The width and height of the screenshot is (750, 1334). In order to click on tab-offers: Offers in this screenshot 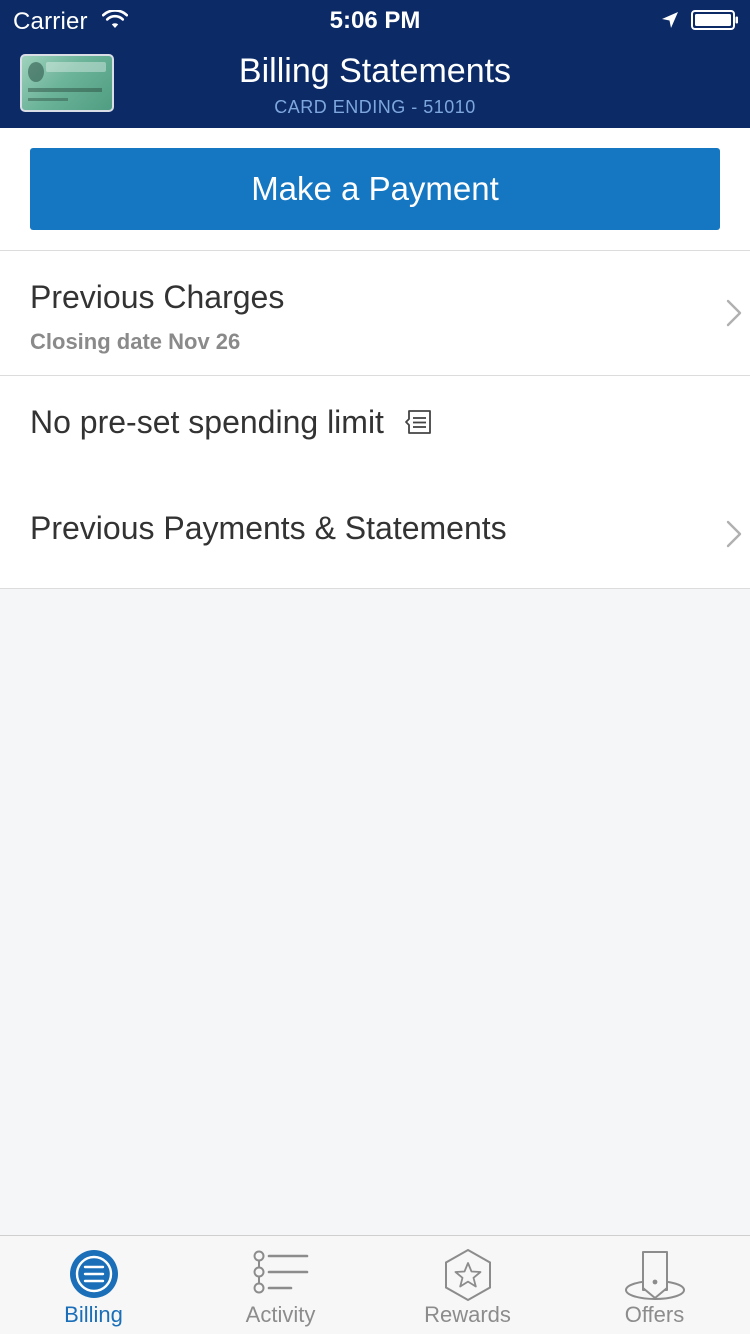, I will do `click(654, 1285)`.